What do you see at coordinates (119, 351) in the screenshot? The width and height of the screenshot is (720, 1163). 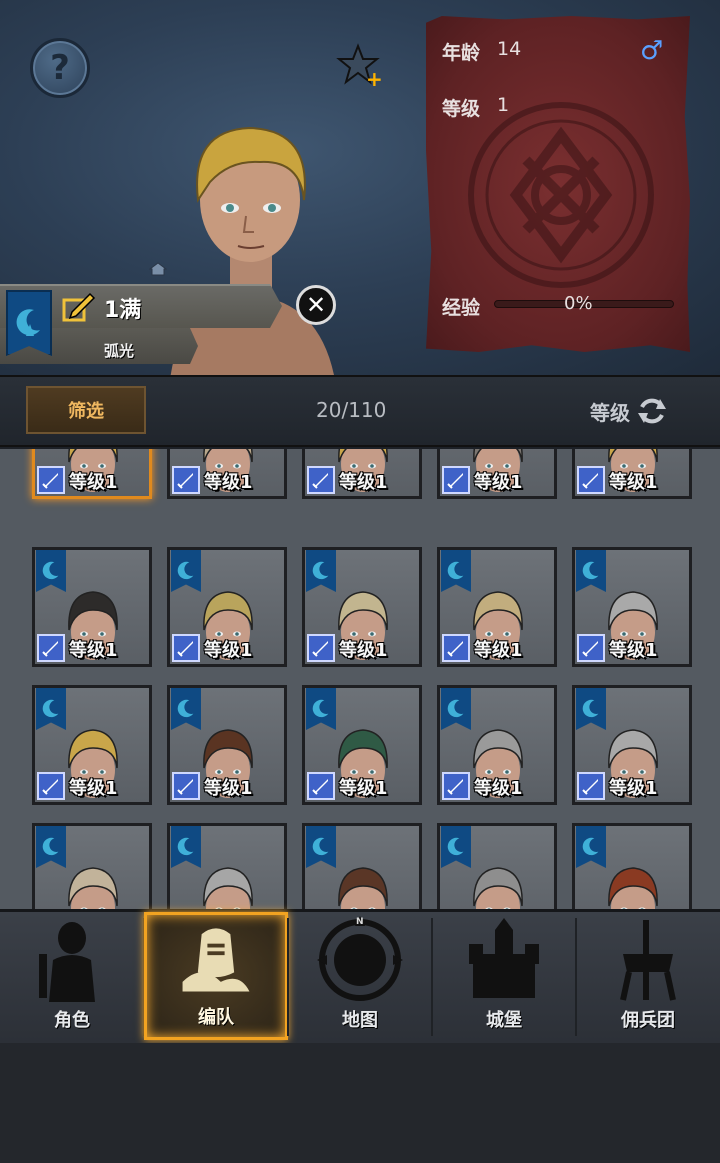 I see `character-class: 弧光` at bounding box center [119, 351].